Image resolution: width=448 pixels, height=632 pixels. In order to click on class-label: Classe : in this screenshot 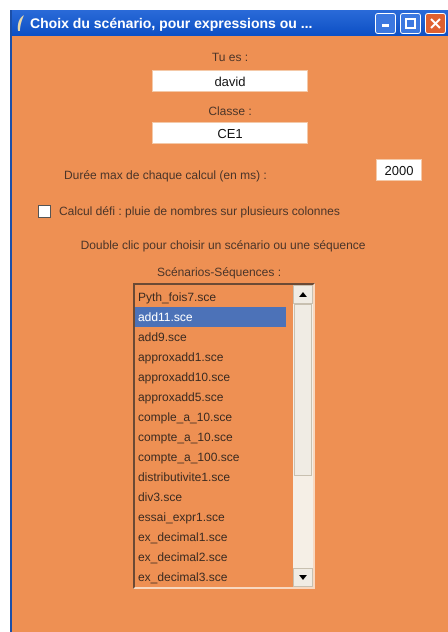, I will do `click(230, 111)`.